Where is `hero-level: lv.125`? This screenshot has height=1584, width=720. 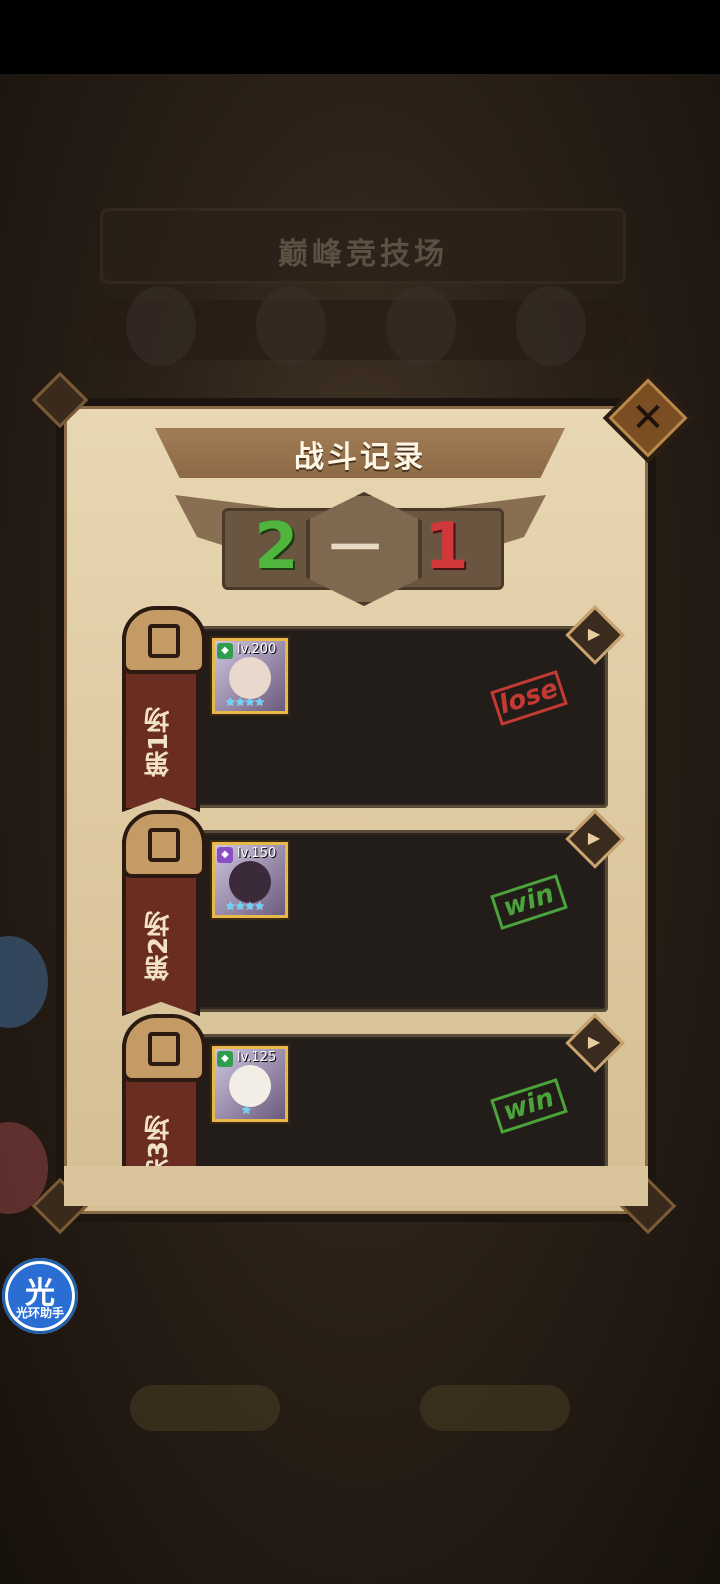 hero-level: lv.125 is located at coordinates (257, 1057).